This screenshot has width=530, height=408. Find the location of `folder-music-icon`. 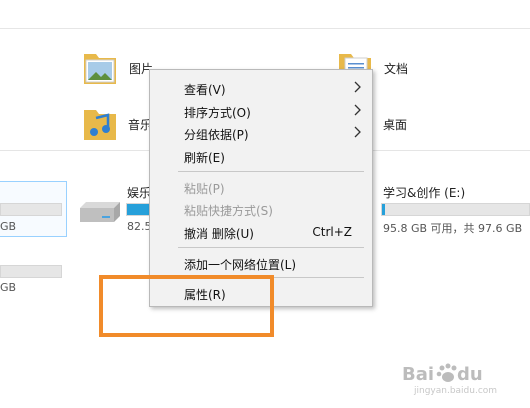

folder-music-icon is located at coordinates (100, 124).